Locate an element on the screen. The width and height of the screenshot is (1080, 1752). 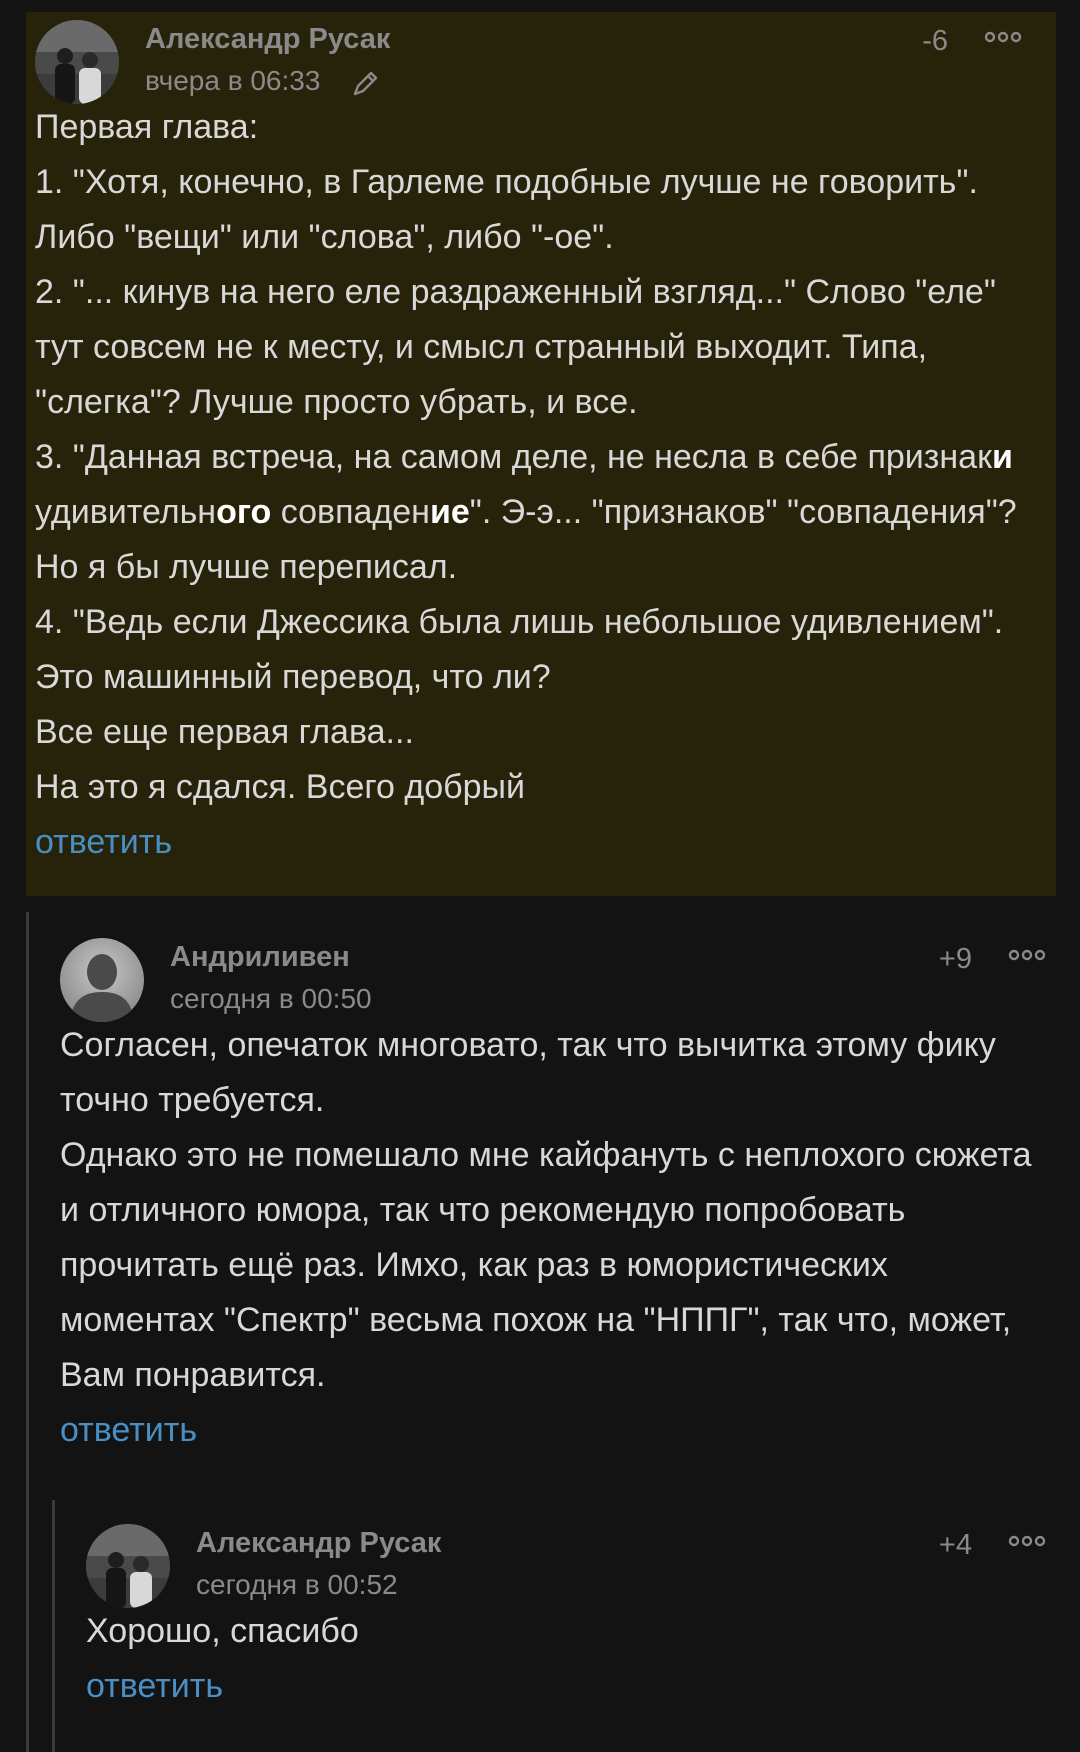
comment-header: Александр Русак вчера в 06:33 -6 is located at coordinates (528, 58).